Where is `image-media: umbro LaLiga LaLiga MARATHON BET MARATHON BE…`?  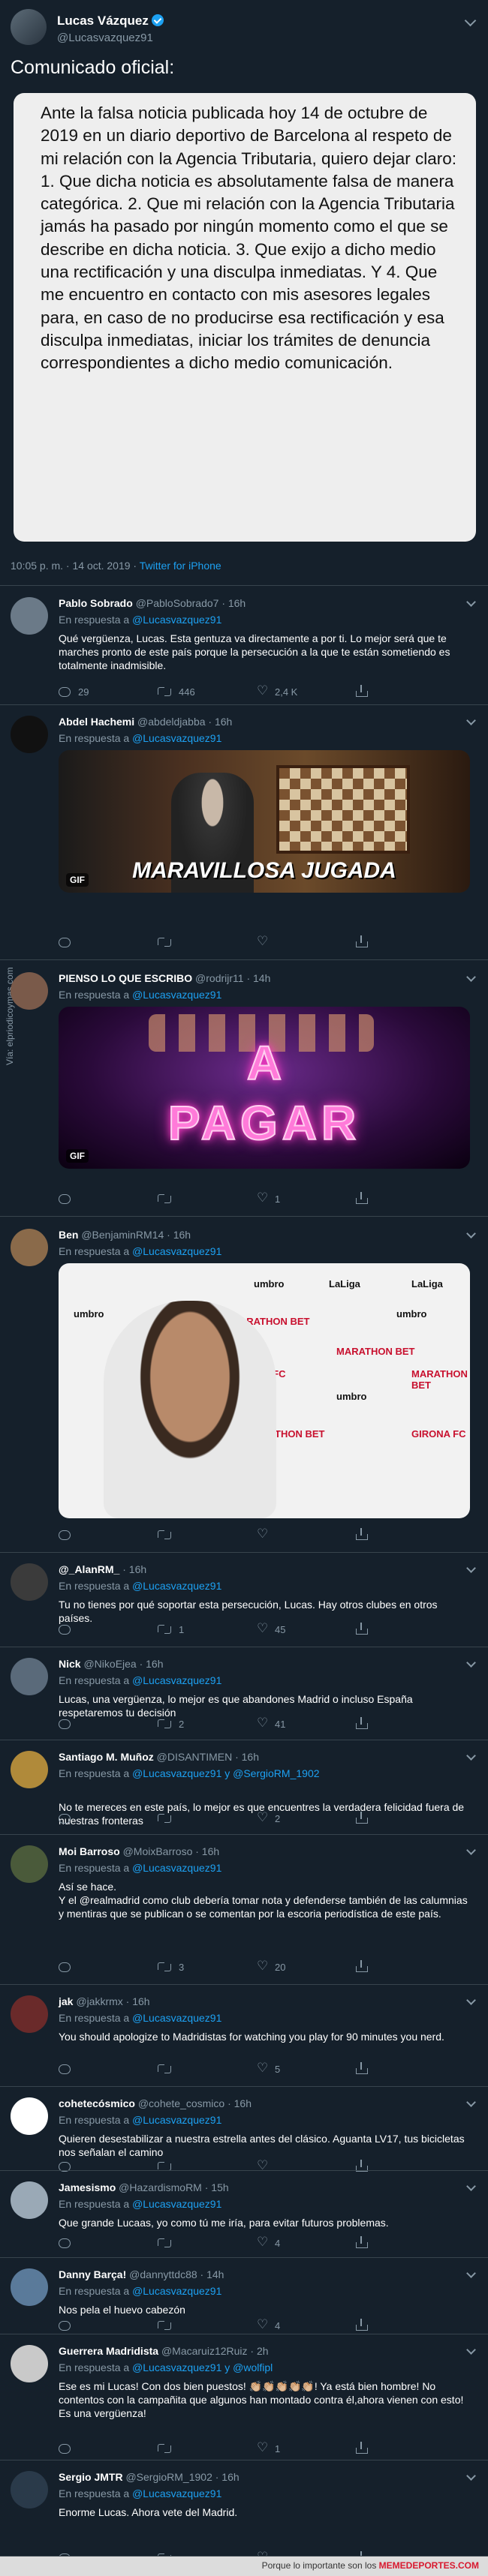 image-media: umbro LaLiga LaLiga MARATHON BET MARATHON BE… is located at coordinates (264, 1390).